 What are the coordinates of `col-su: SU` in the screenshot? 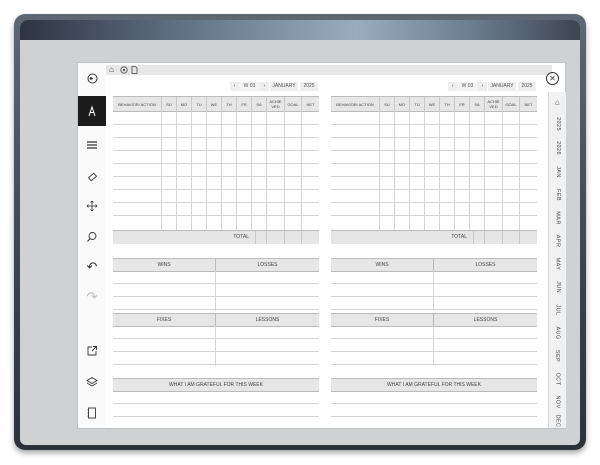 It's located at (386, 104).